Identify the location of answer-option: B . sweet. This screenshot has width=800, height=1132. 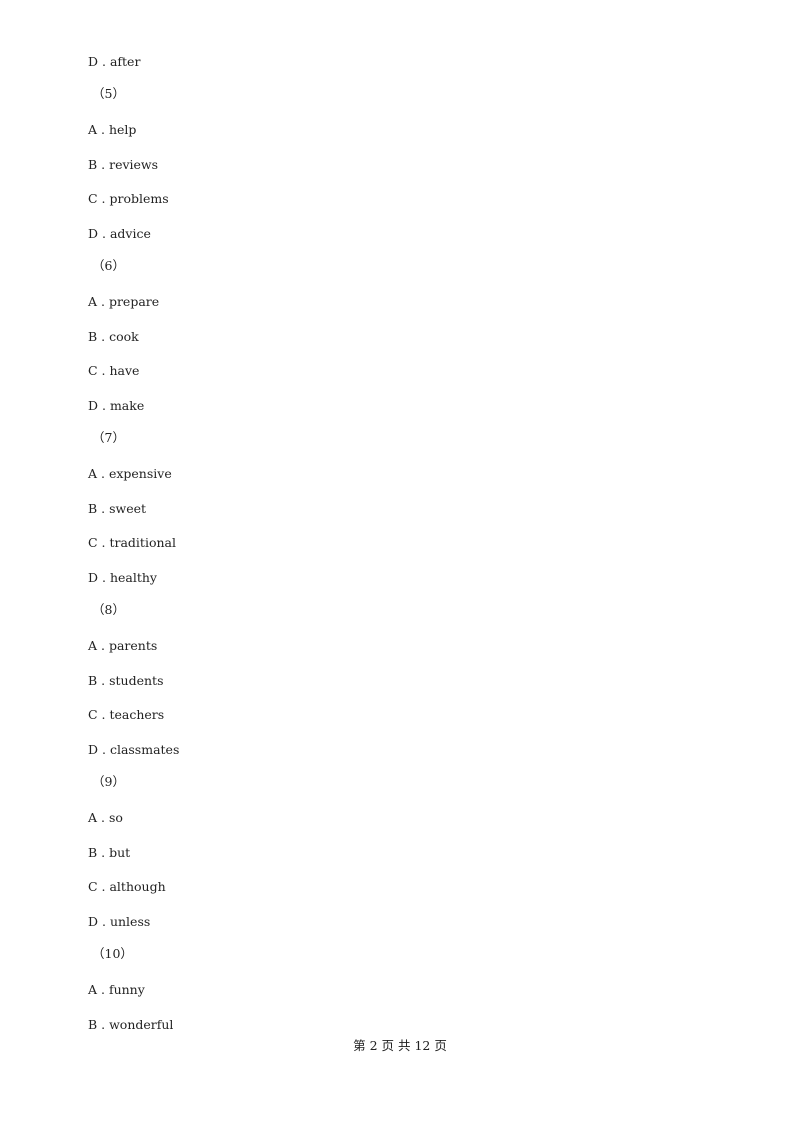
(117, 508).